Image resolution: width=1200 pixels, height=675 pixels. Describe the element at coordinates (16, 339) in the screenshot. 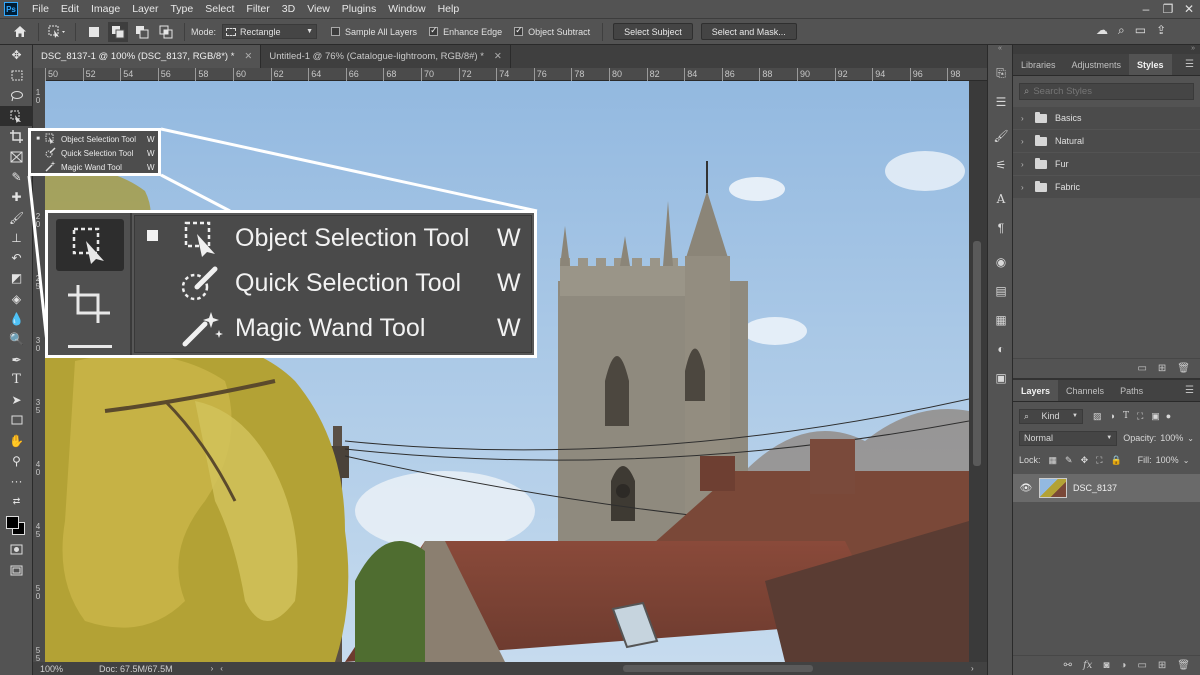

I see `dodge-tool-icon: 🔍` at that location.